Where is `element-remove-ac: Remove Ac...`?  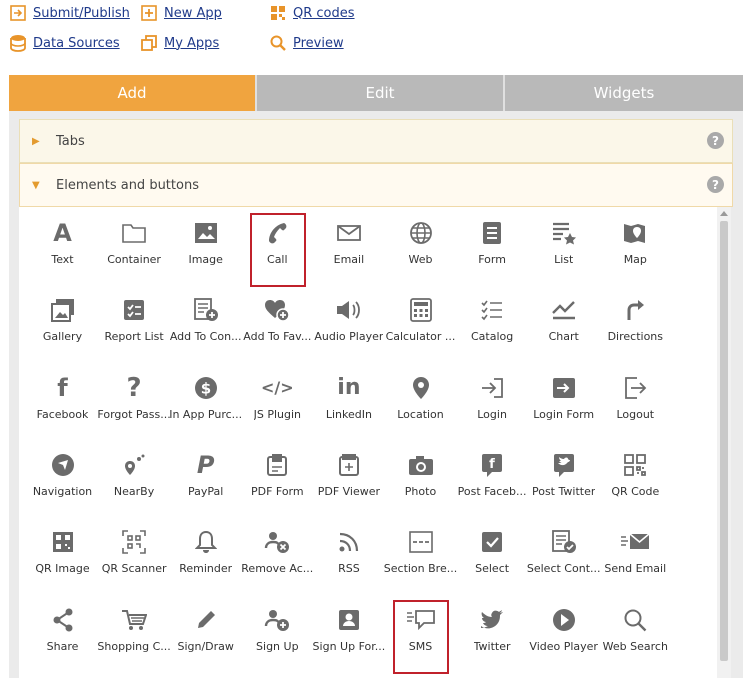 element-remove-ac: Remove Ac... is located at coordinates (277, 560).